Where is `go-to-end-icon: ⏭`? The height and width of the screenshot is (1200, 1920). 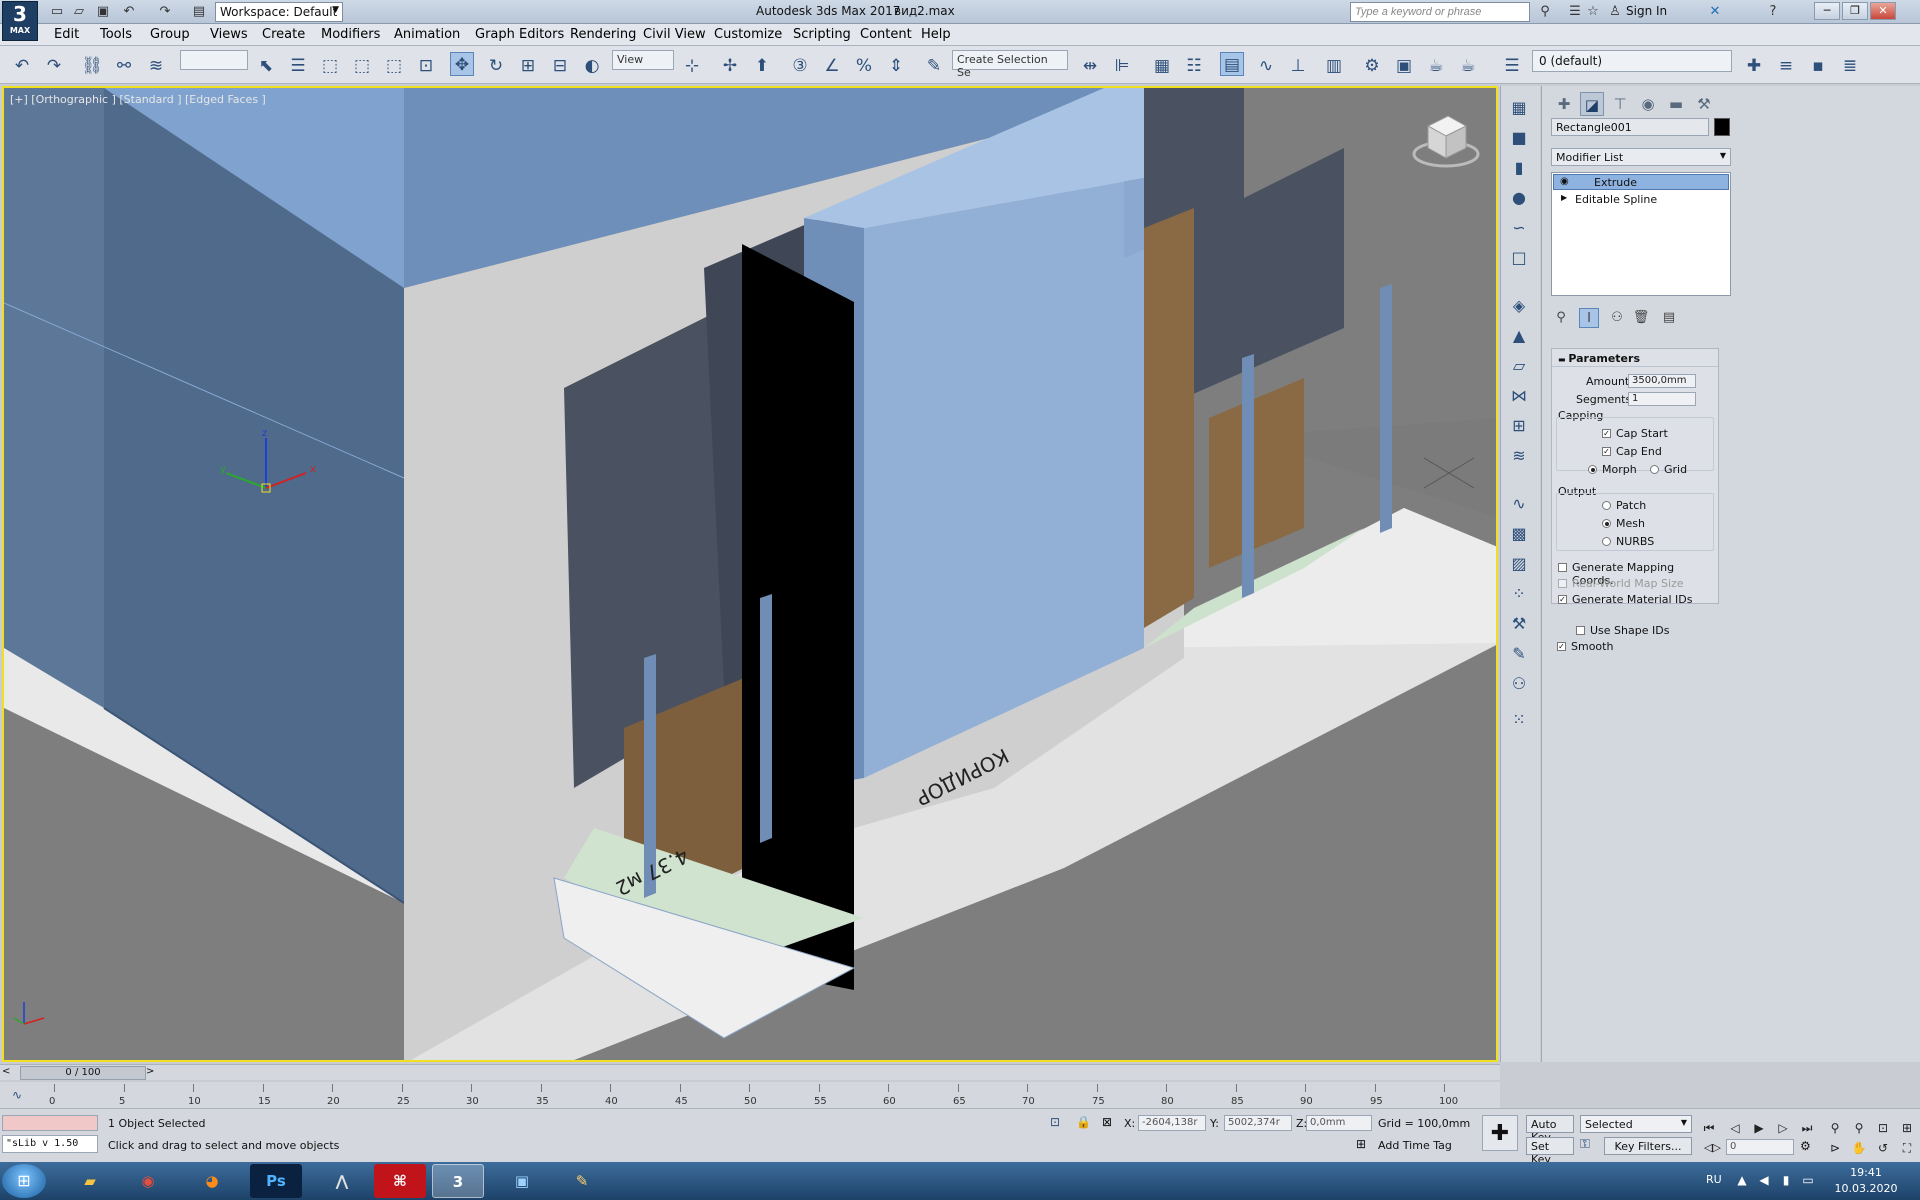
go-to-end-icon: ⏭ is located at coordinates (1807, 1128).